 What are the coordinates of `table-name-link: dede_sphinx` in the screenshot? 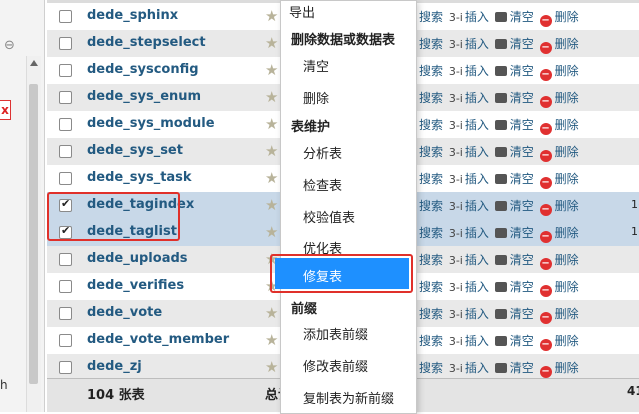 It's located at (132, 15).